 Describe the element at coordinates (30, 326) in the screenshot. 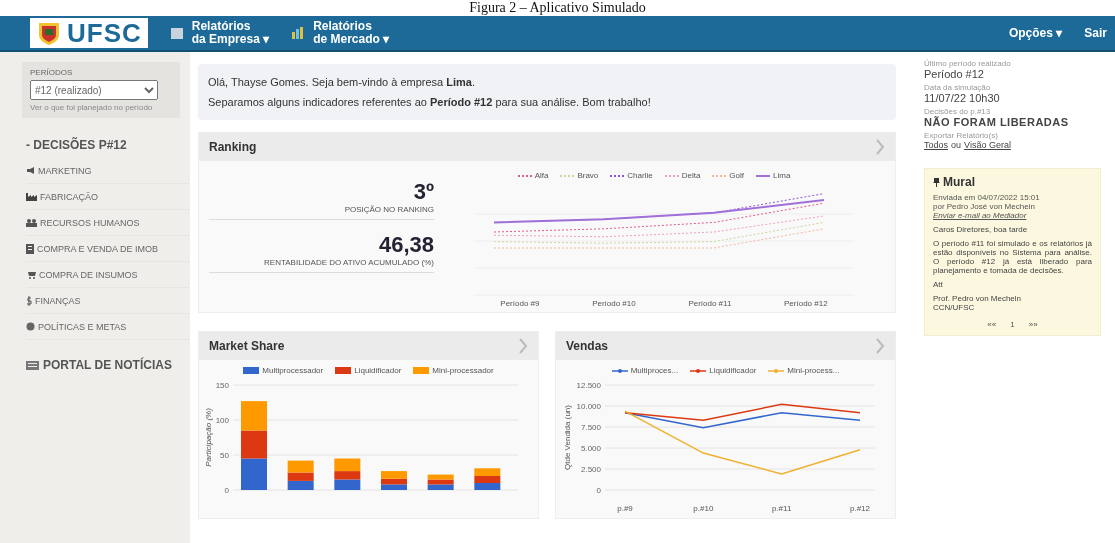

I see `globe-icon` at that location.